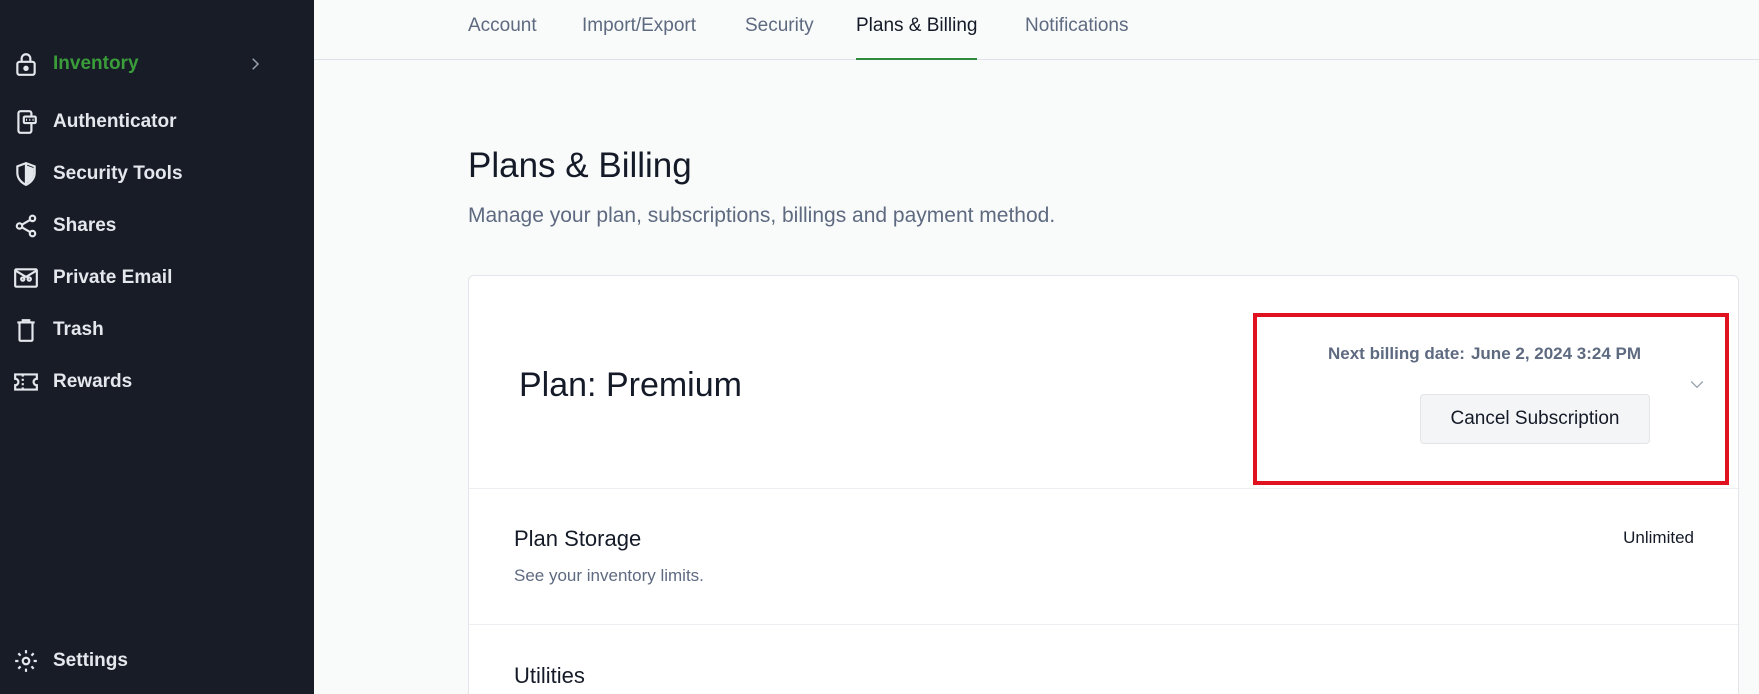 This screenshot has width=1759, height=694. I want to click on sidebar-item-label: Authenticator, so click(115, 121).